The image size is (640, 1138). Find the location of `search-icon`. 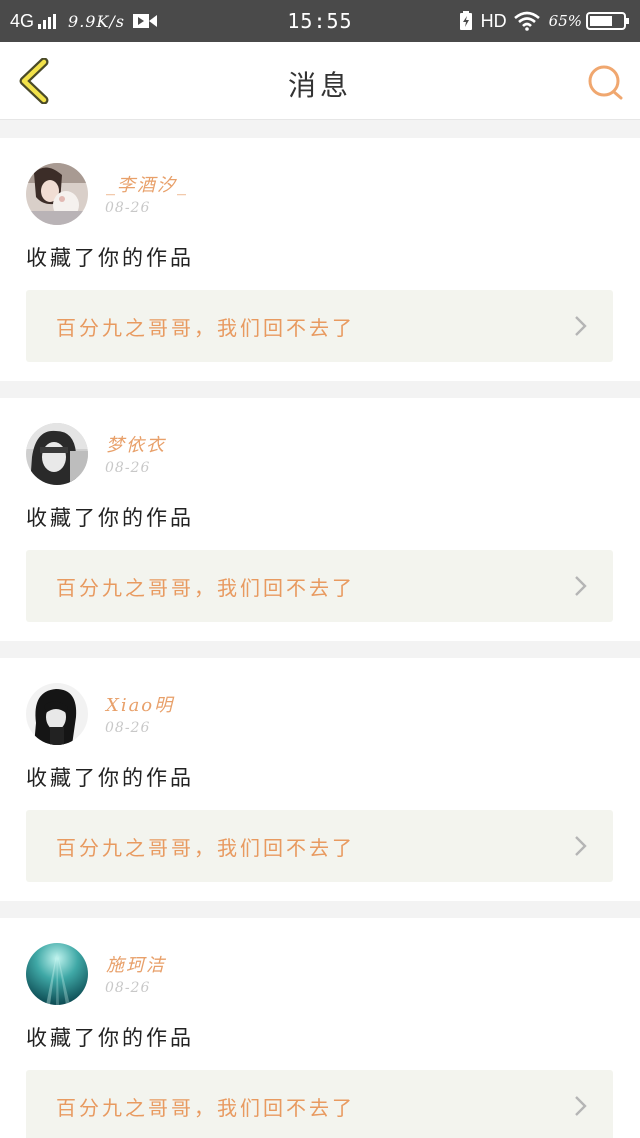

search-icon is located at coordinates (606, 82).